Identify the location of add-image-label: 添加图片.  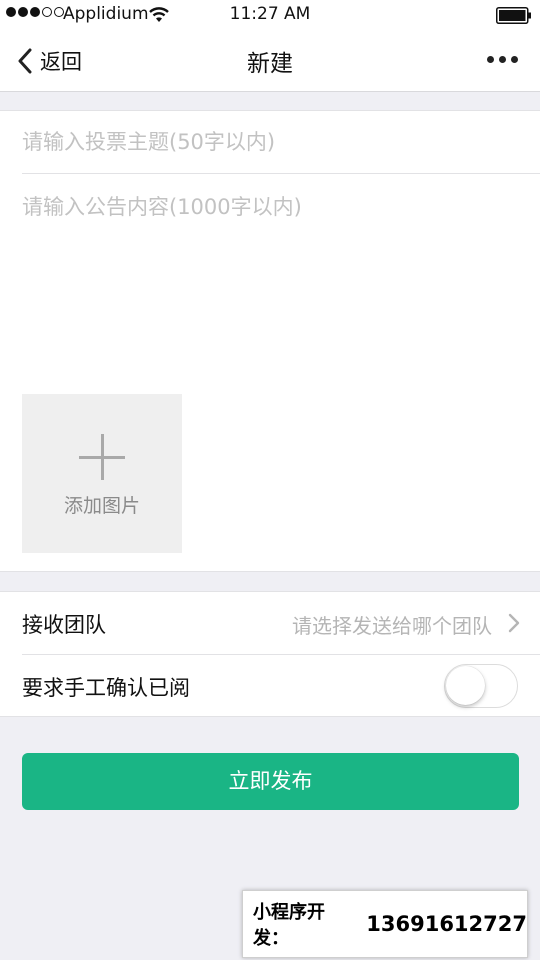
(101, 506).